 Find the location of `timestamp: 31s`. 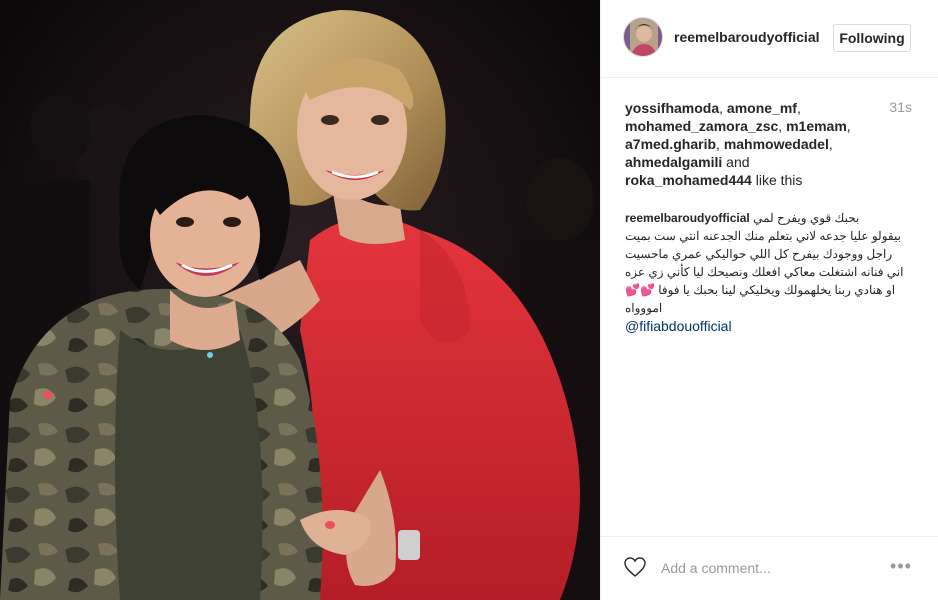

timestamp: 31s is located at coordinates (900, 107).